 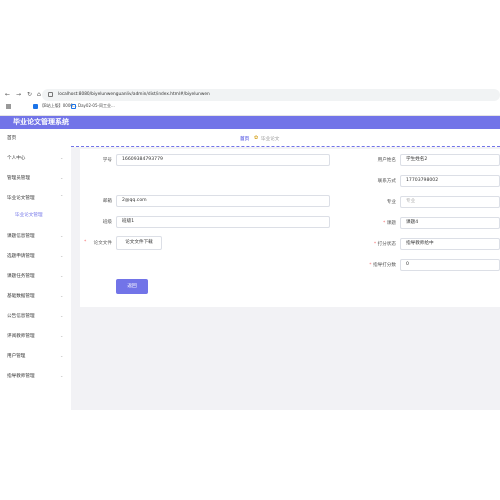 I want to click on chevron-up-icon: ⌃, so click(x=62, y=196).